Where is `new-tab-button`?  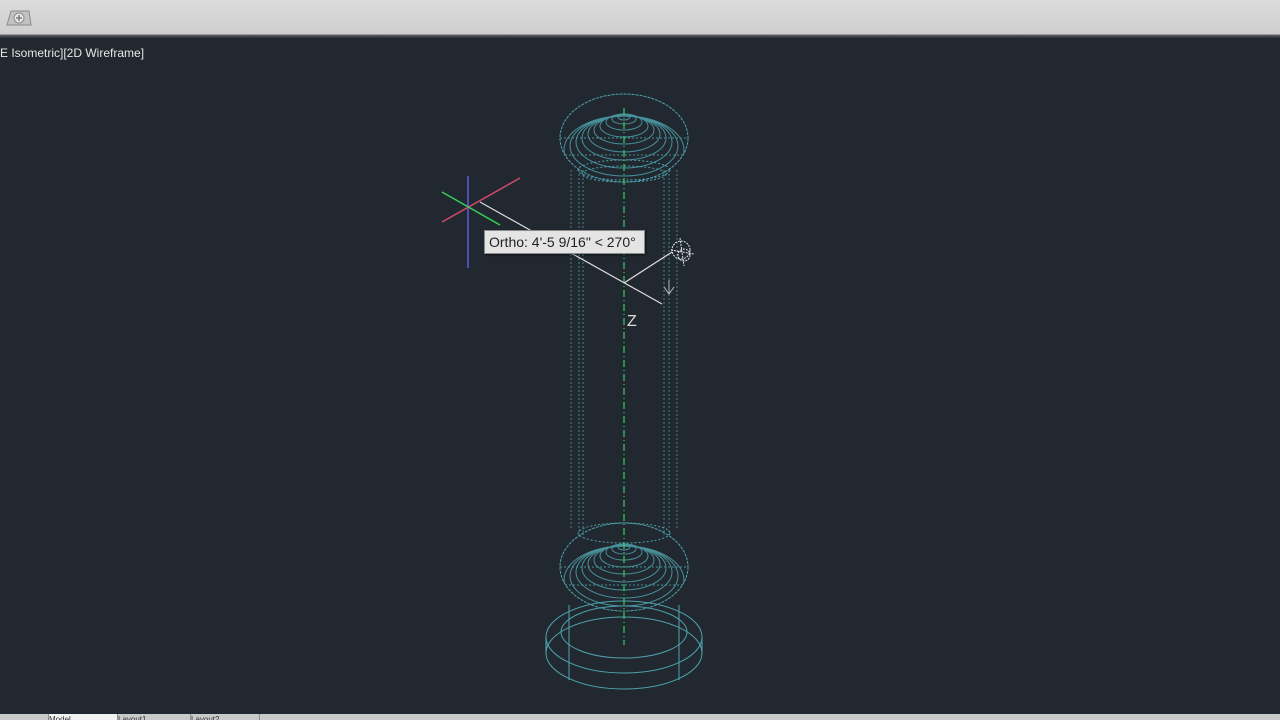
new-tab-button is located at coordinates (18, 17).